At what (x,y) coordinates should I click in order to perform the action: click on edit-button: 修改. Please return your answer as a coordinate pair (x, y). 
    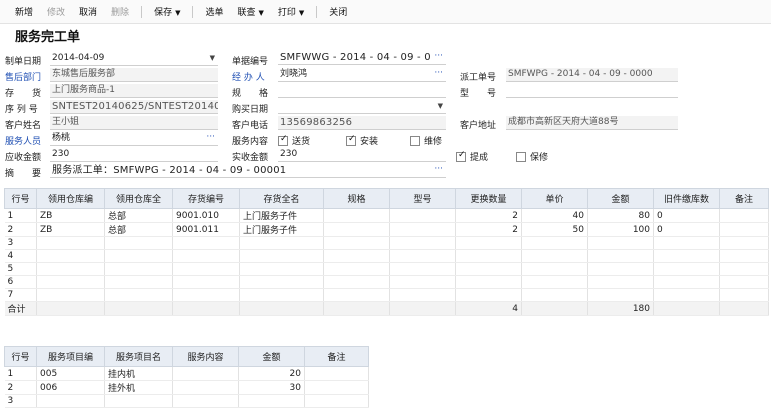
    Looking at the image, I should click on (56, 11).